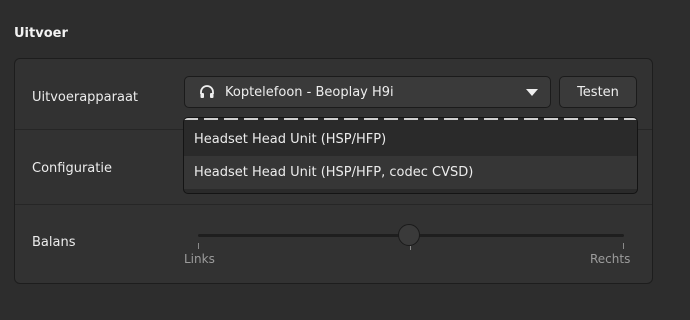 Image resolution: width=690 pixels, height=320 pixels. Describe the element at coordinates (623, 246) in the screenshot. I see `slider-tick-right` at that location.